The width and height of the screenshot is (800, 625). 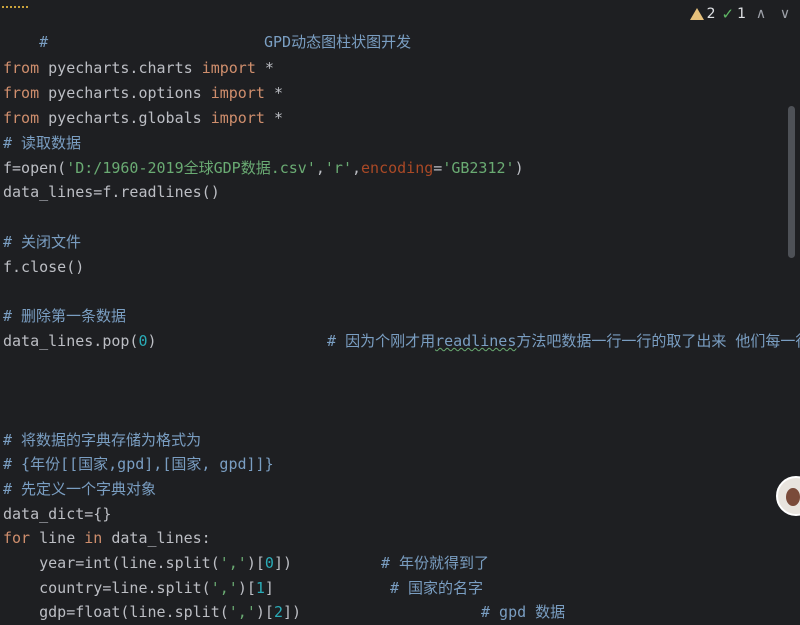 I want to click on code-text: data_lines.pop(, so click(x=71, y=341).